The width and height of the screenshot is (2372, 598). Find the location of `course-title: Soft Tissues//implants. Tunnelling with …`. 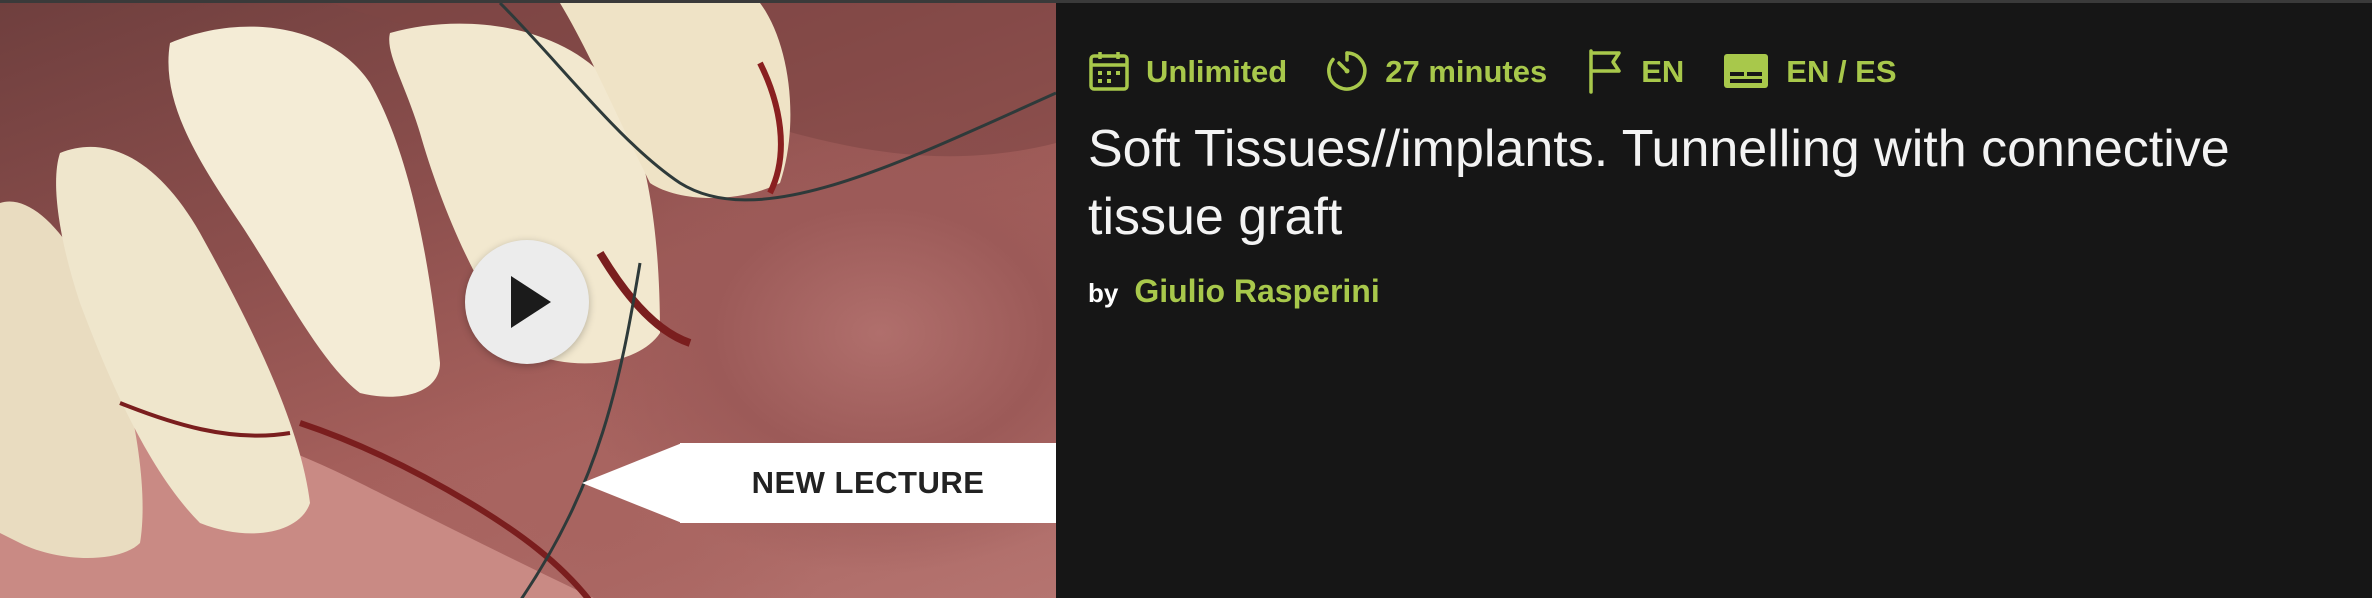

course-title: Soft Tissues//implants. Tunnelling with … is located at coordinates (1703, 183).